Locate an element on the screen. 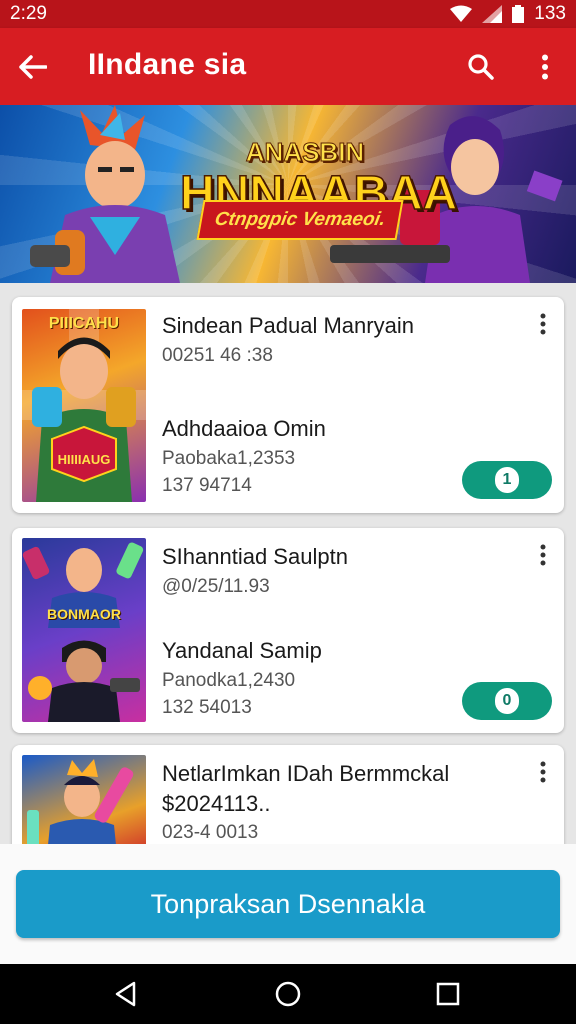  item-detail-2: 023-4 0013 is located at coordinates (210, 832).